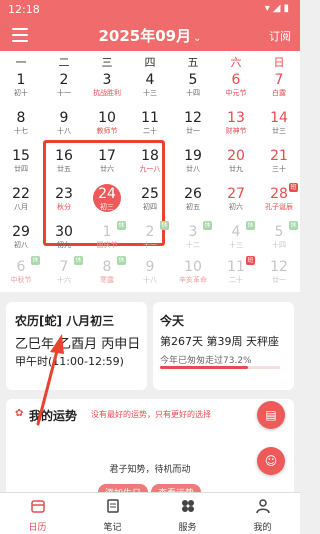 The height and width of the screenshot is (534, 320). What do you see at coordinates (150, 240) in the screenshot?
I see `calendar-day: 2 十一休` at bounding box center [150, 240].